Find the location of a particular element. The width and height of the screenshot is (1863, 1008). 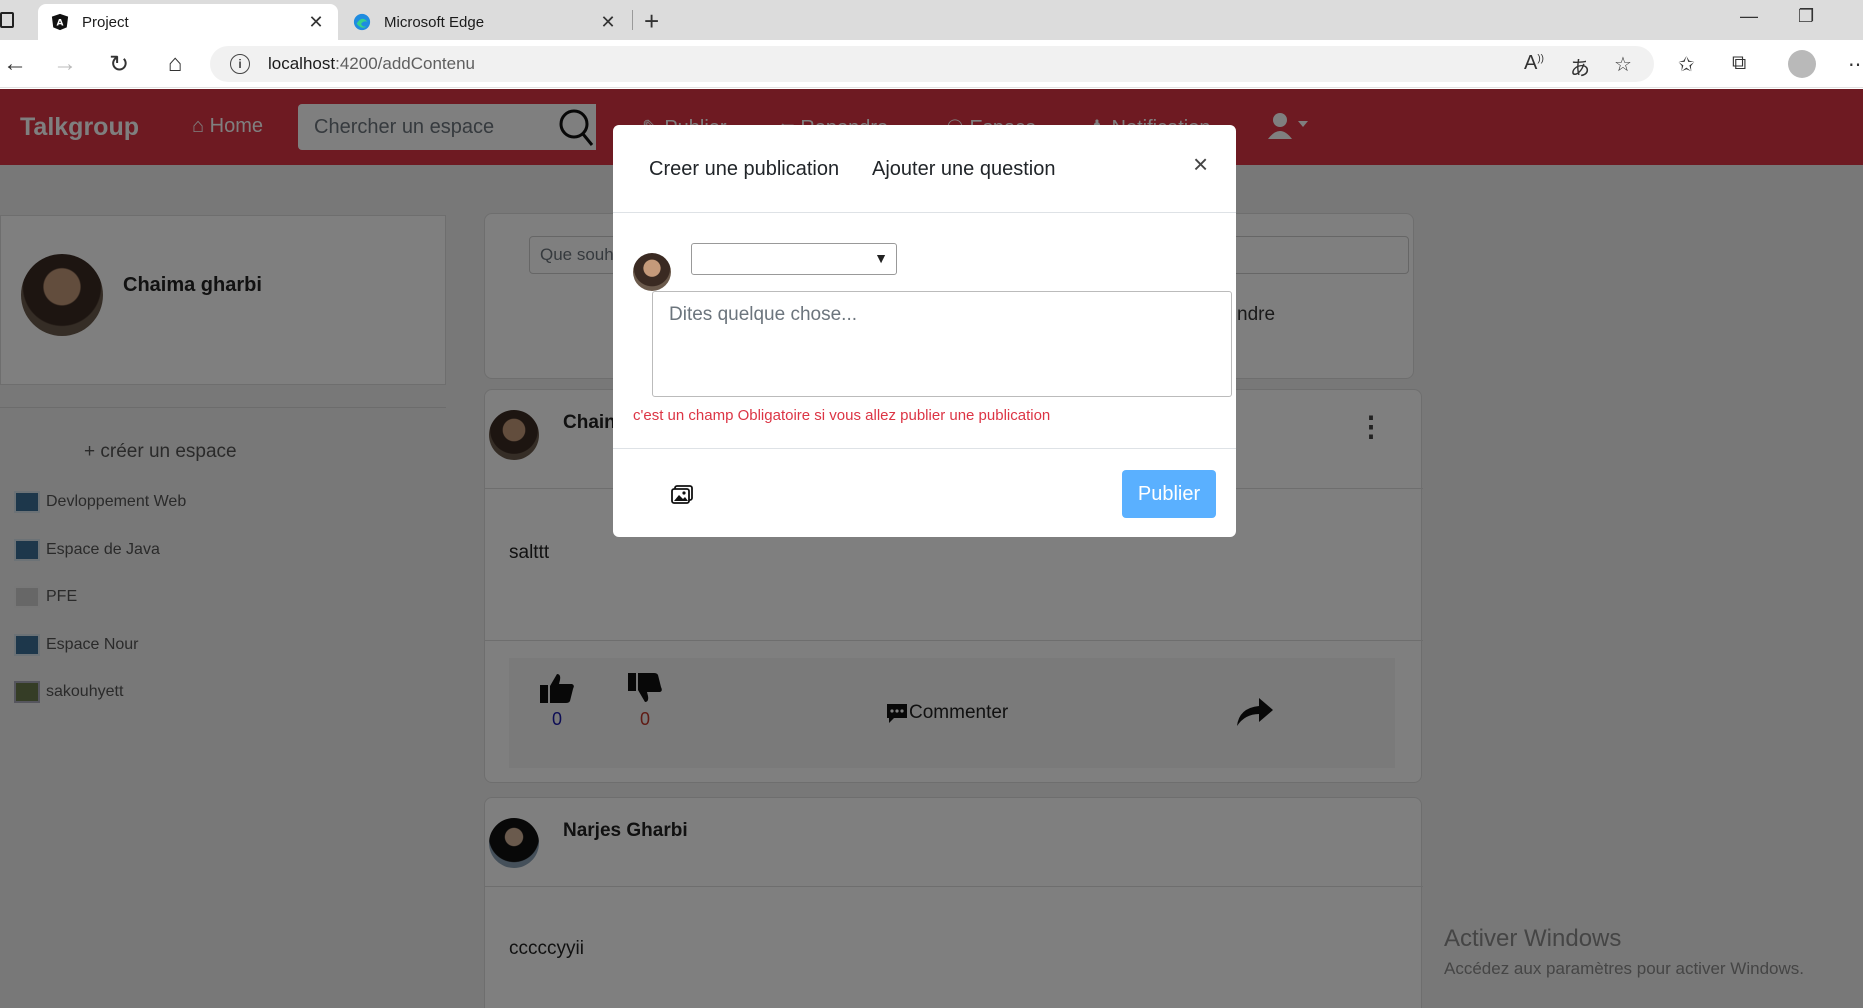

image-upload-icon is located at coordinates (682, 497).